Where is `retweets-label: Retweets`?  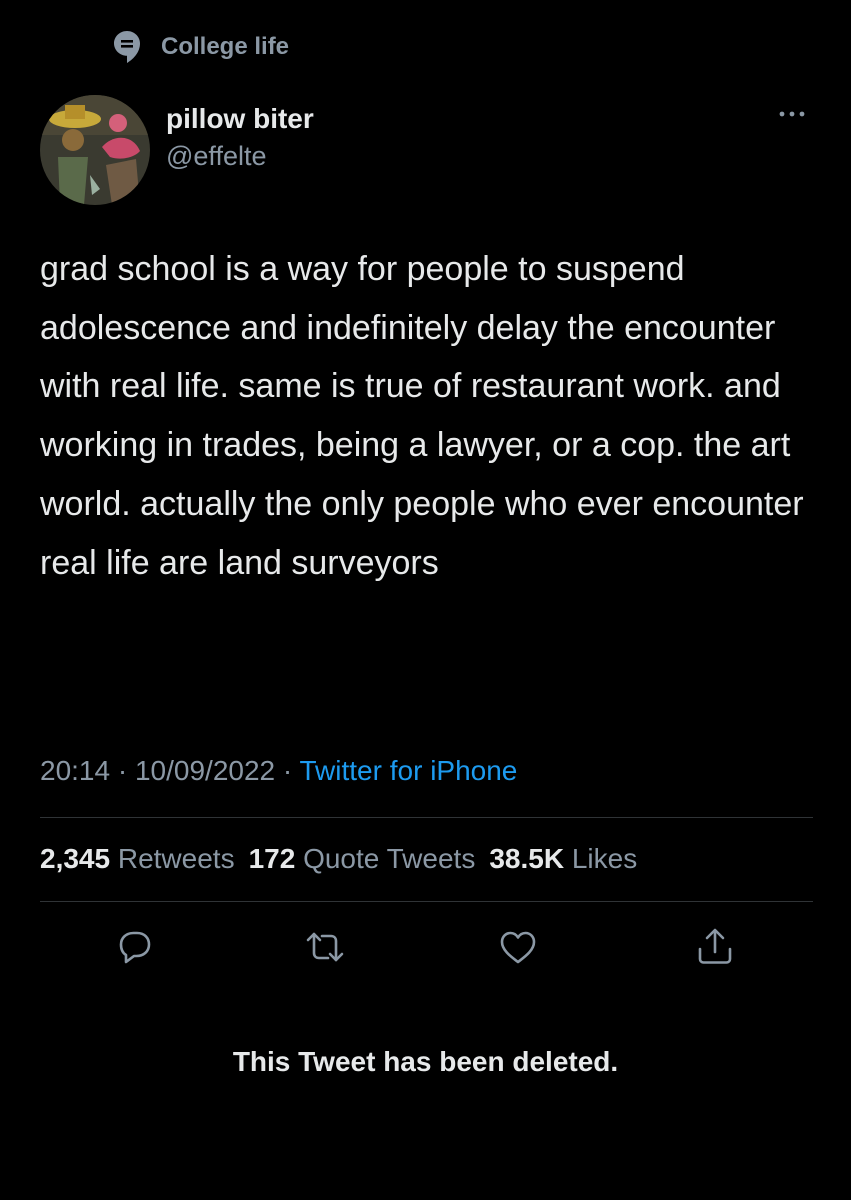
retweets-label: Retweets is located at coordinates (176, 858).